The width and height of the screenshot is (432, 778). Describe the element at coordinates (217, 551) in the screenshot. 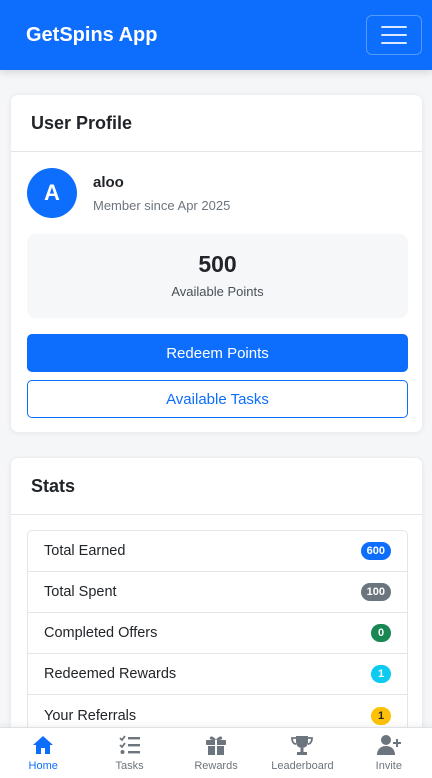

I see `stat-row-total-earned: Total Earned 600` at that location.